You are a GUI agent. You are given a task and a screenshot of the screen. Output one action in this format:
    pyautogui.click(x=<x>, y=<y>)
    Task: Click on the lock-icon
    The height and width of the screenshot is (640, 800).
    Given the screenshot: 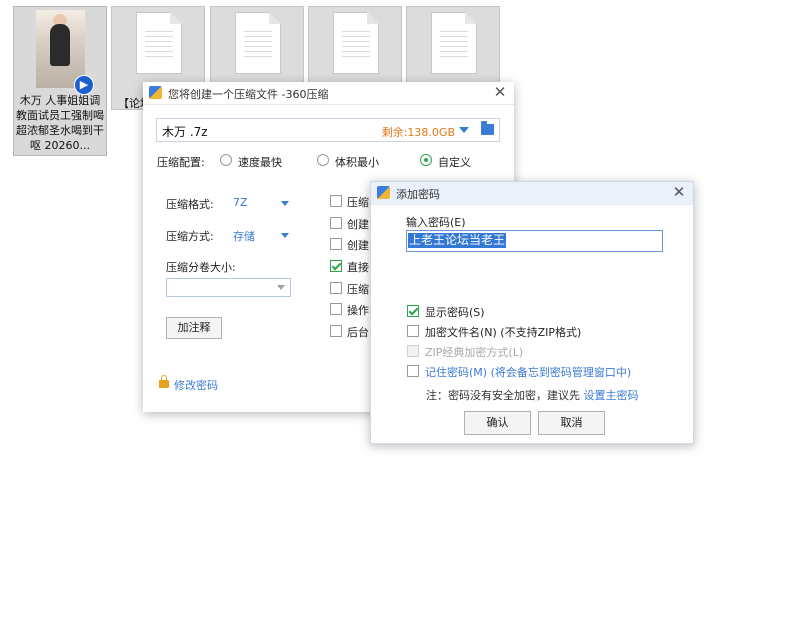 What is the action you would take?
    pyautogui.click(x=164, y=381)
    